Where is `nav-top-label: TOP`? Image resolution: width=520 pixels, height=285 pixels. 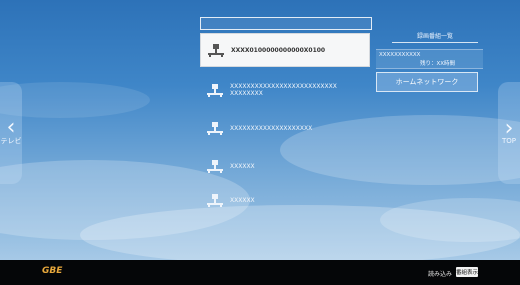 nav-top-label: TOP is located at coordinates (508, 141).